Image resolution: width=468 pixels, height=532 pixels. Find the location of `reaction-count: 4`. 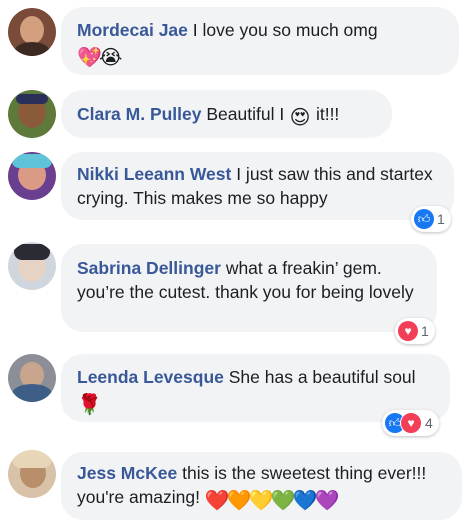

reaction-count: 4 is located at coordinates (429, 423).